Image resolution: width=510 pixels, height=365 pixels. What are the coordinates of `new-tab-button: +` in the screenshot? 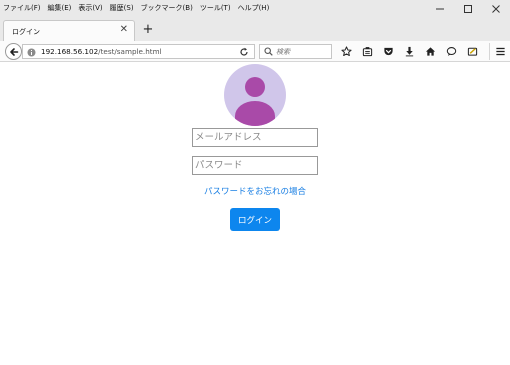 It's located at (148, 29).